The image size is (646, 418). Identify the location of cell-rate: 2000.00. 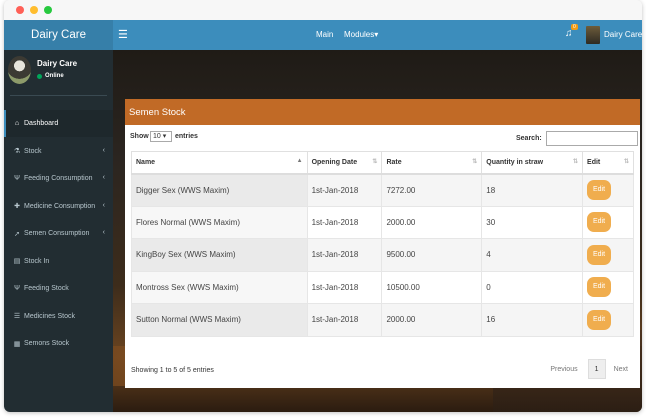
(432, 320).